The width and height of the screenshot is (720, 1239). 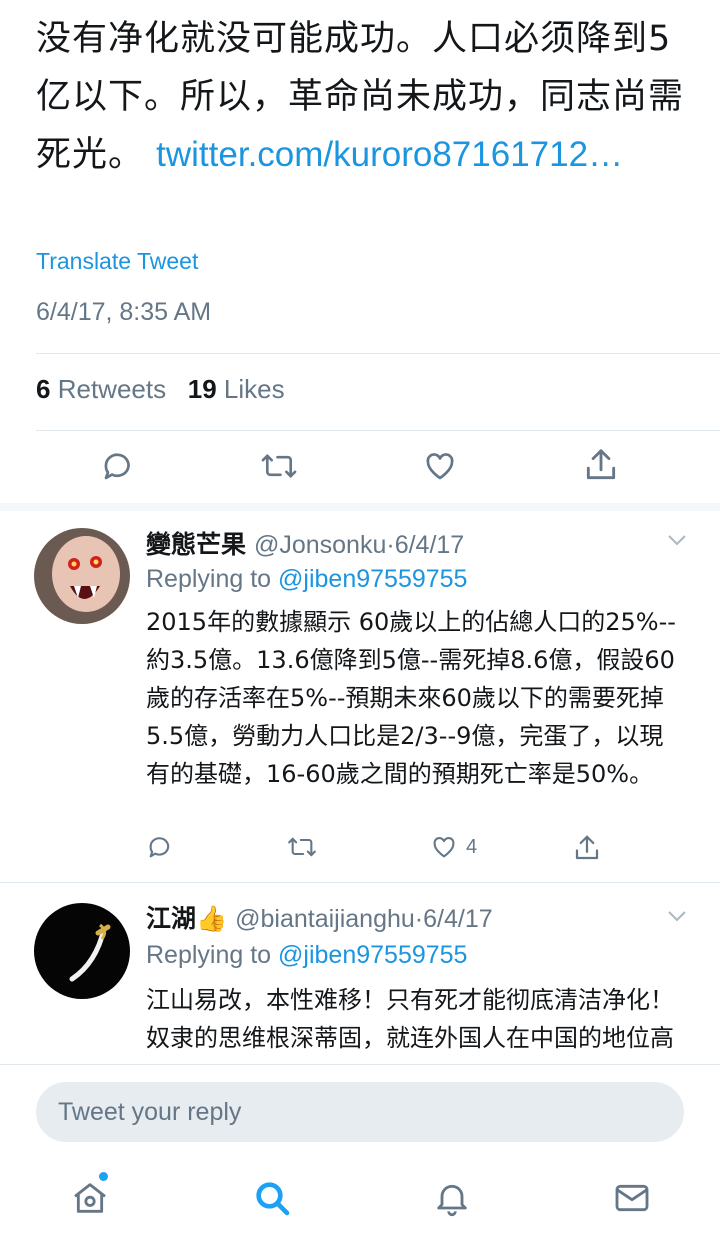 I want to click on display-name: 變態芒果, so click(x=196, y=544).